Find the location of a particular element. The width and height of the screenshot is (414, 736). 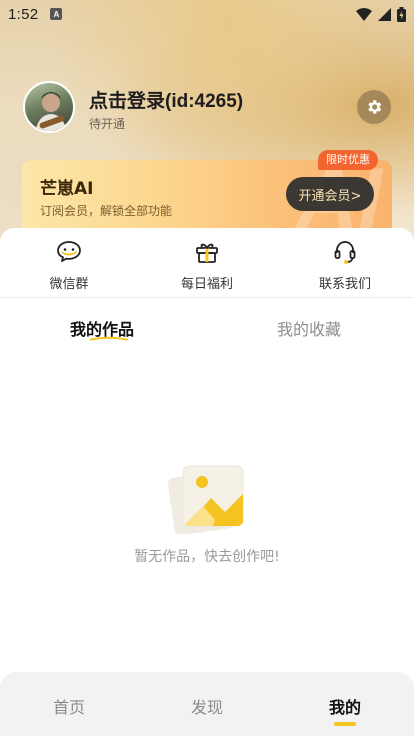

status-icons is located at coordinates (381, 14).